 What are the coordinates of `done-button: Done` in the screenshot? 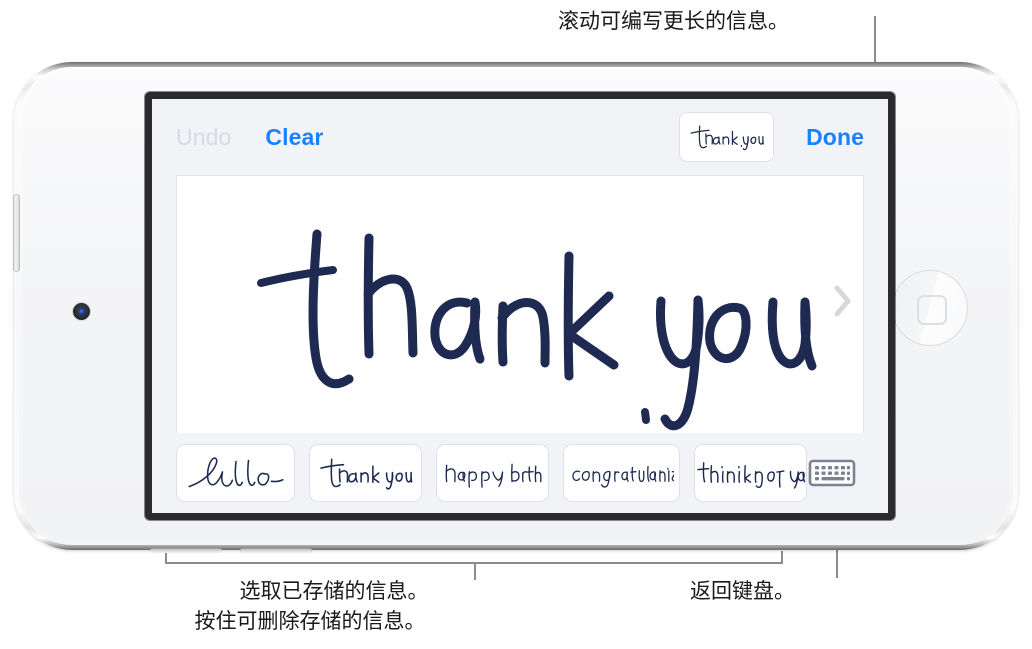 It's located at (835, 137).